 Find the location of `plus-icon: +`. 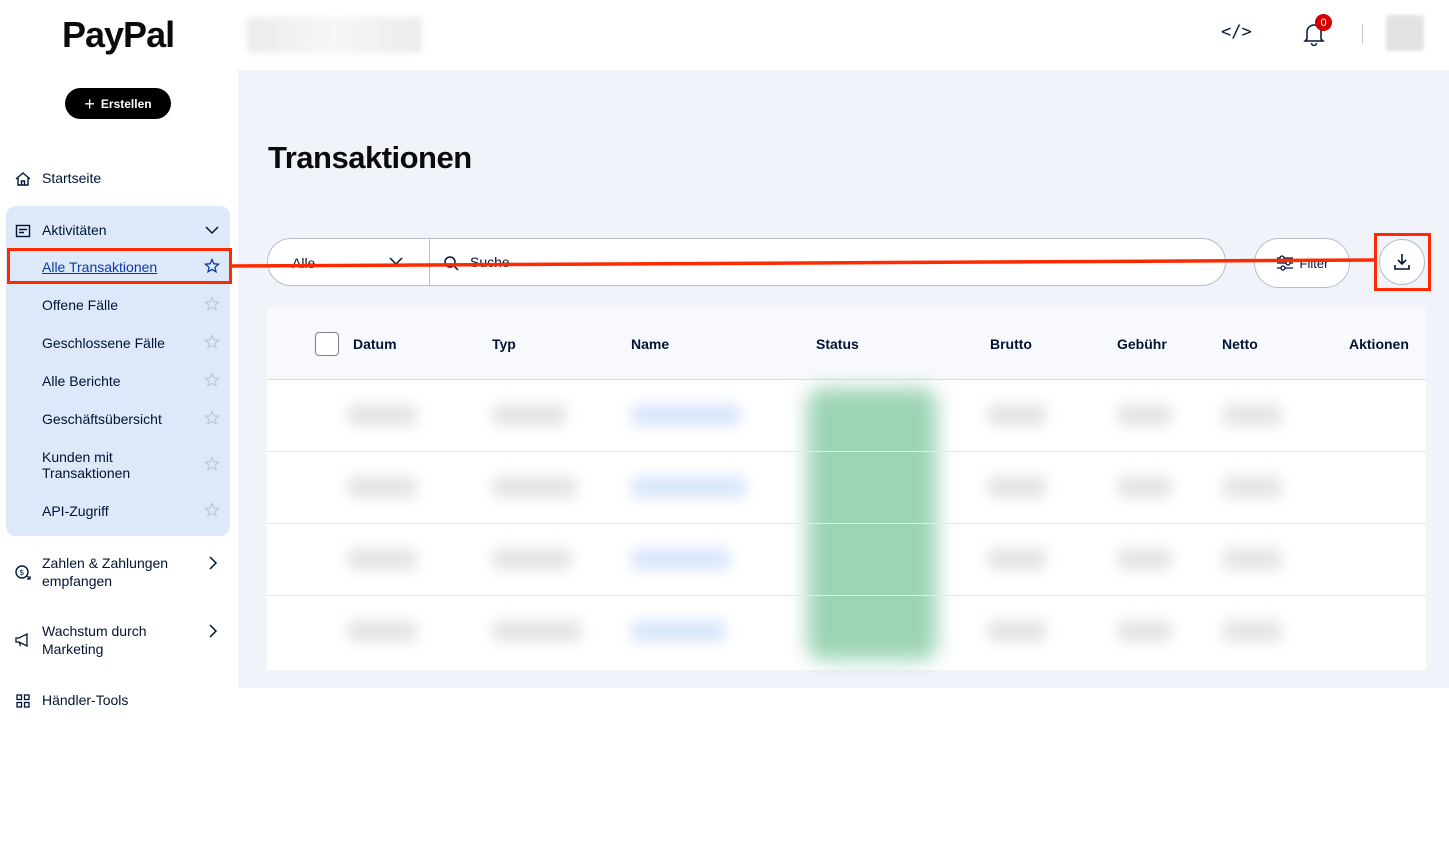

plus-icon: + is located at coordinates (89, 103).